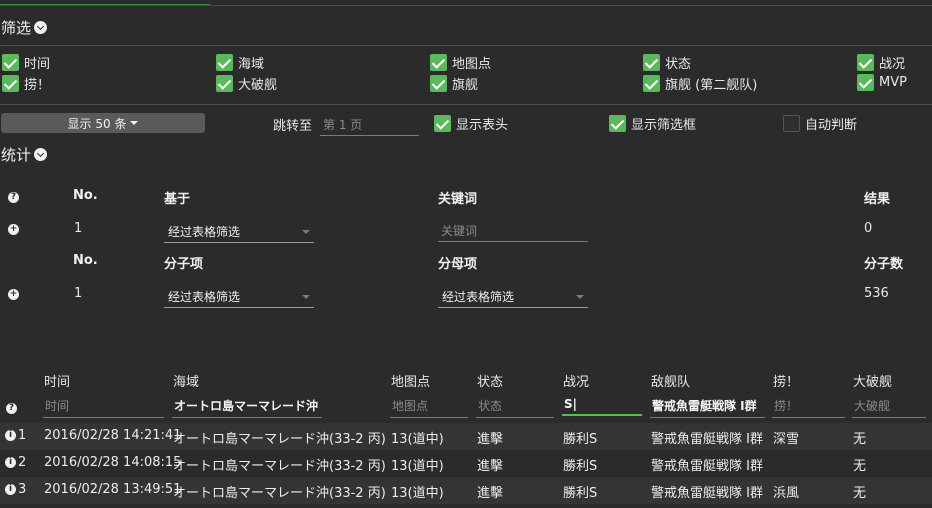 The height and width of the screenshot is (508, 932). Describe the element at coordinates (410, 380) in the screenshot. I see `col-header-point: 地图点` at that location.